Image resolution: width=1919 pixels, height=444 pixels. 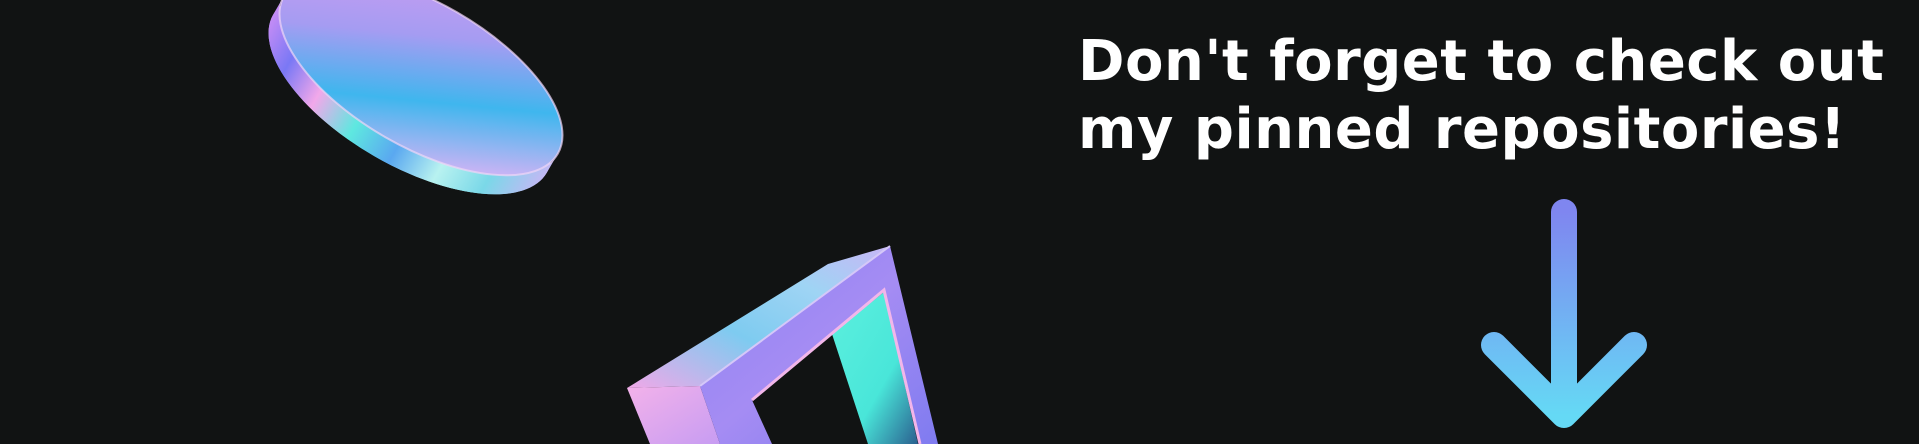 What do you see at coordinates (1564, 313) in the screenshot?
I see `down-arrow-icon` at bounding box center [1564, 313].